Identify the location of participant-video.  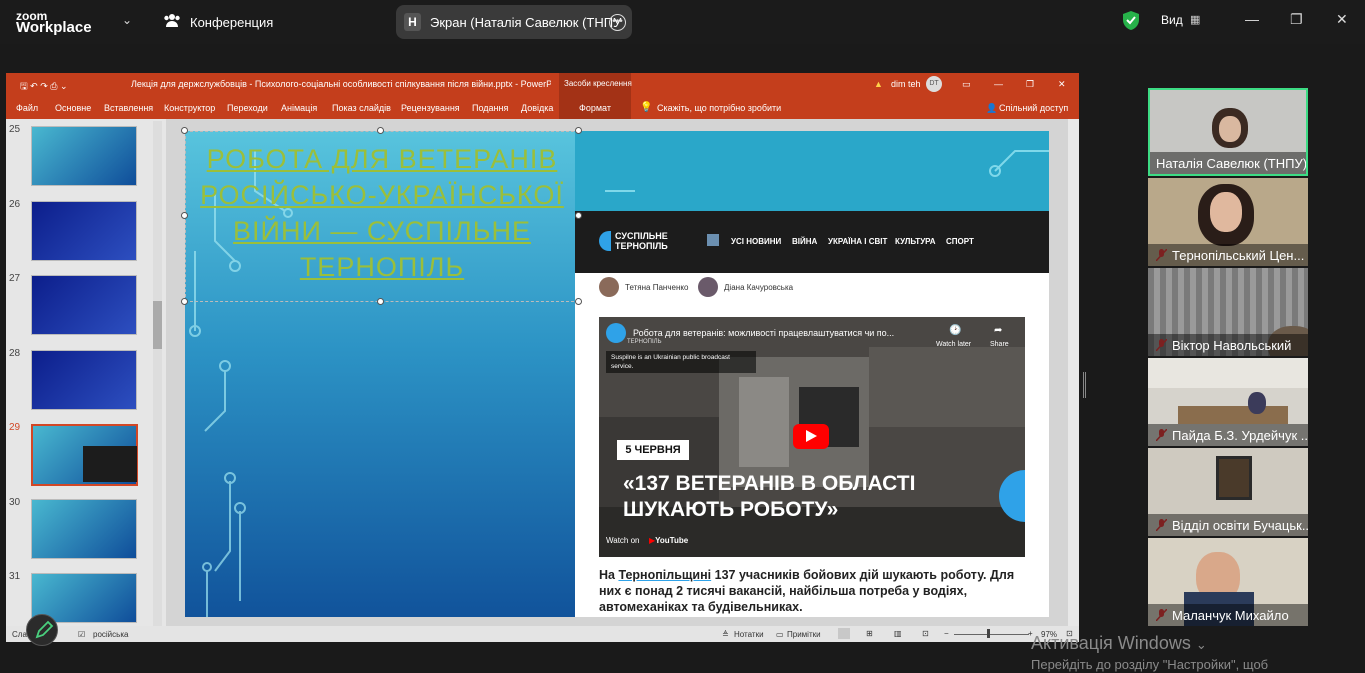
(1228, 373).